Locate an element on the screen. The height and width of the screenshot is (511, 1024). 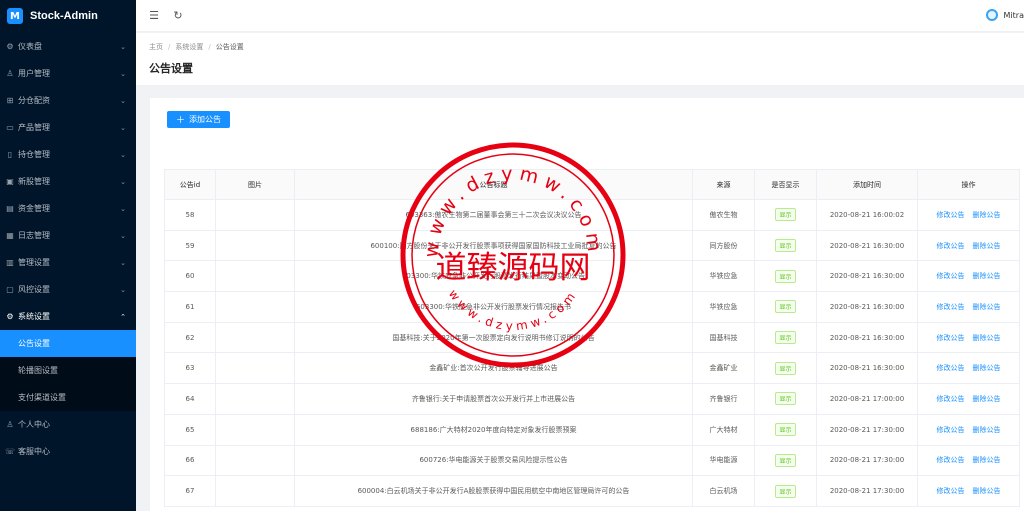
sidebar-item-label: 风控设置 is located at coordinates (34, 289).